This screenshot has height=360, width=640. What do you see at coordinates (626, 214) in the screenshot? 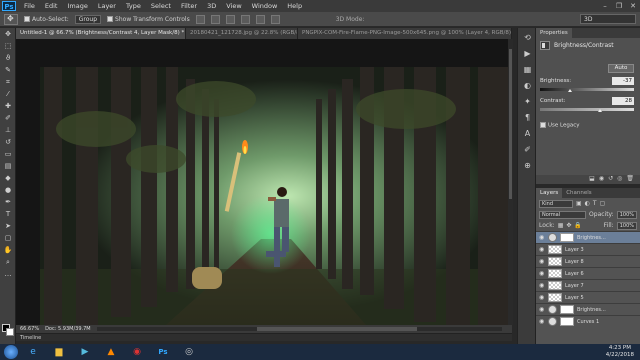
I see `opacity-input: 100%` at bounding box center [626, 214].